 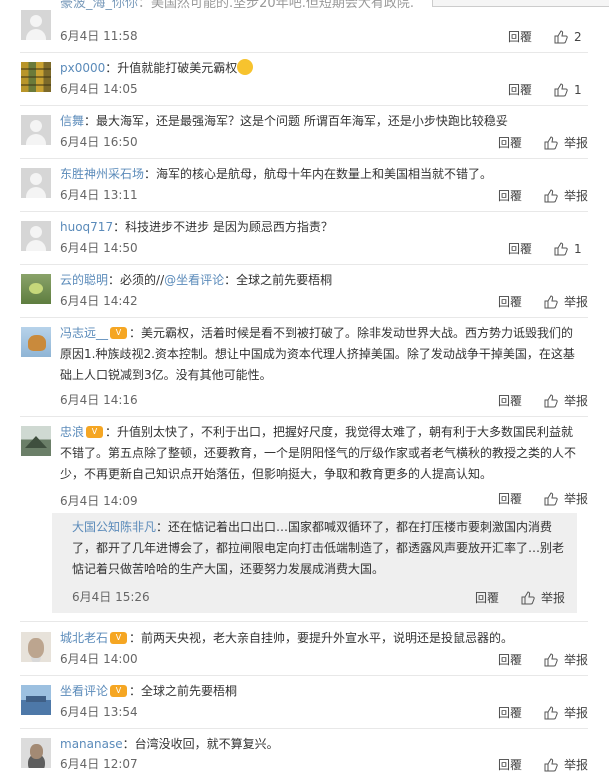 What do you see at coordinates (99, 142) in the screenshot?
I see `comment-time: 6月4日 16:50` at bounding box center [99, 142].